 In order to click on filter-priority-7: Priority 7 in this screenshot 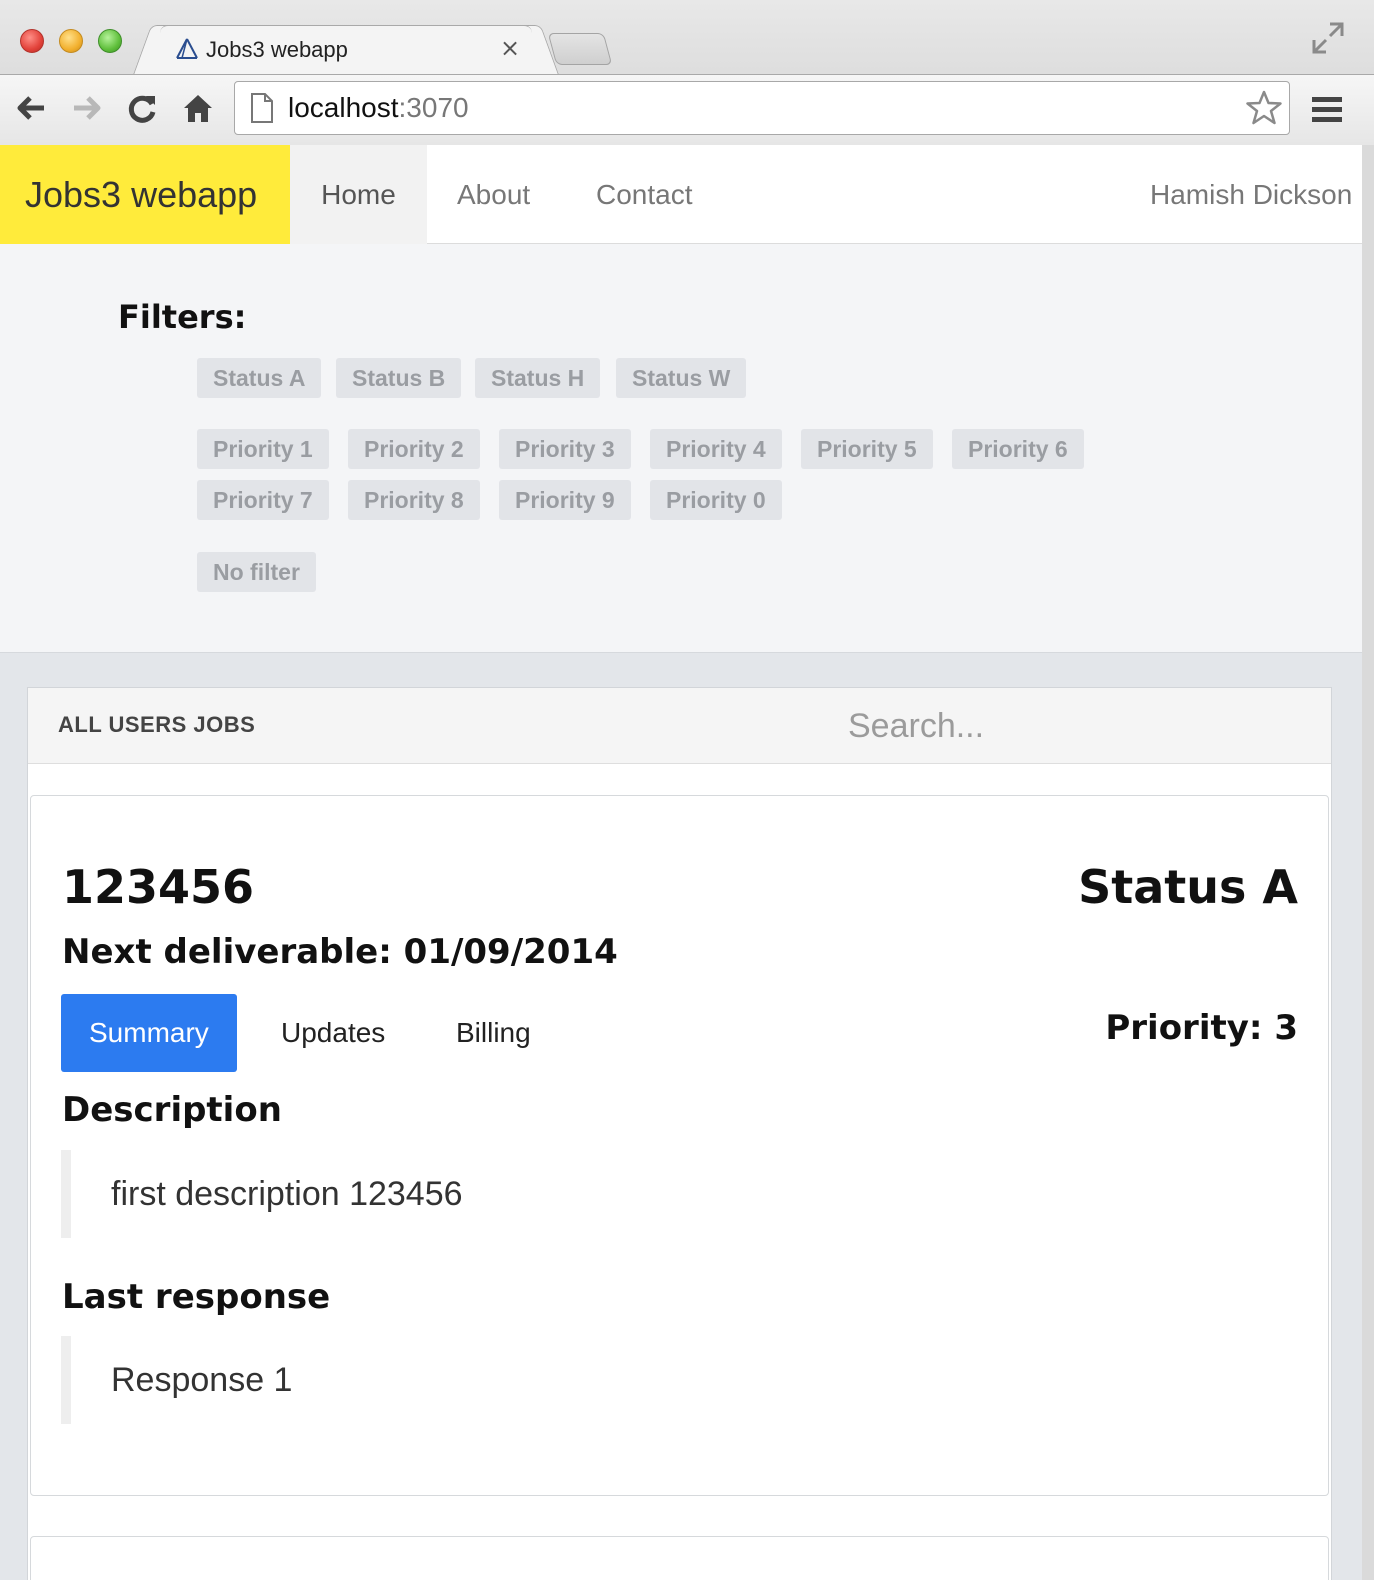, I will do `click(263, 500)`.